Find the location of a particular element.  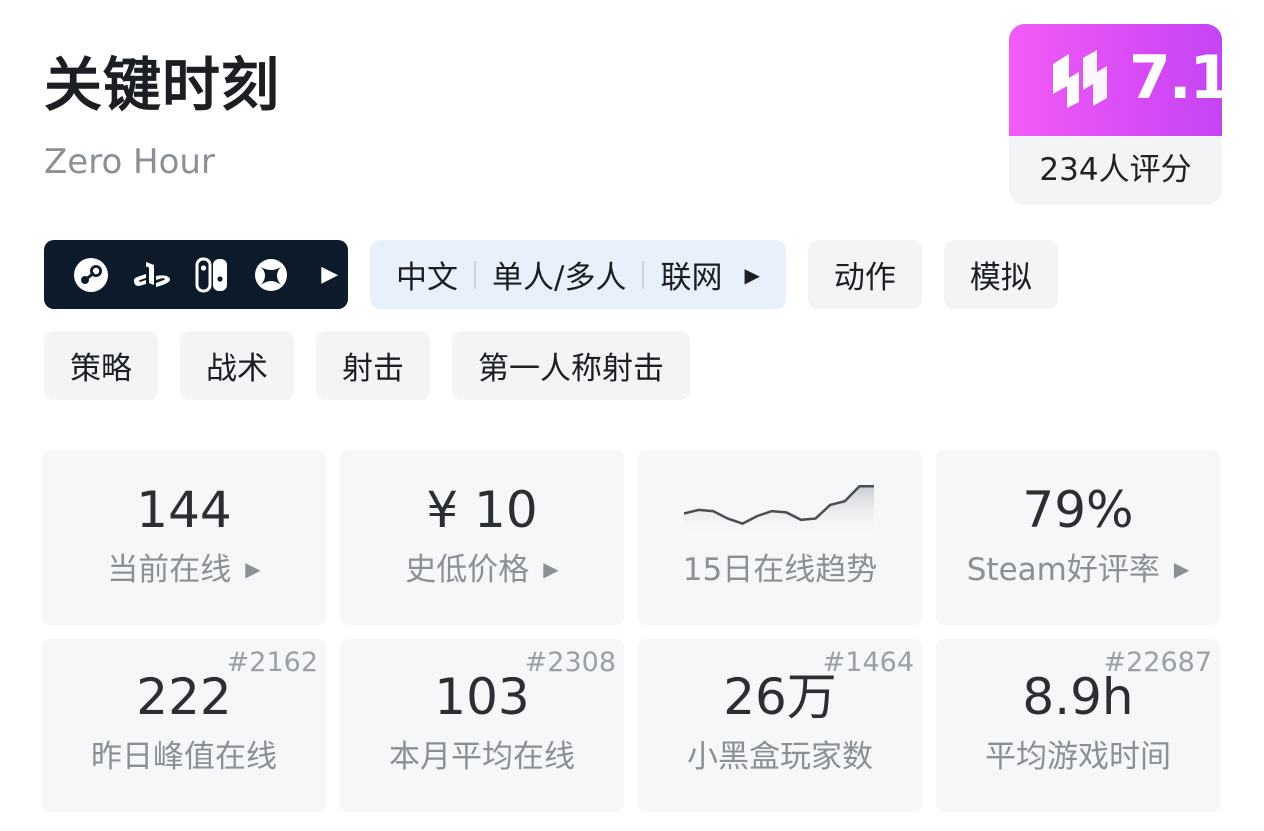

platforms-pill: ▶ is located at coordinates (196, 274).